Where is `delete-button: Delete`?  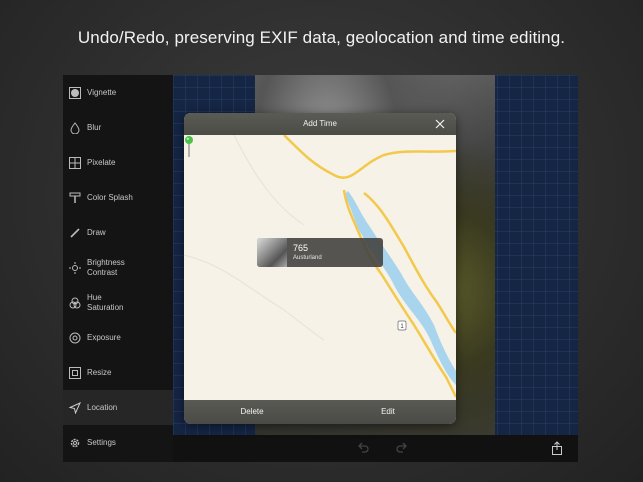
delete-button: Delete is located at coordinates (252, 412).